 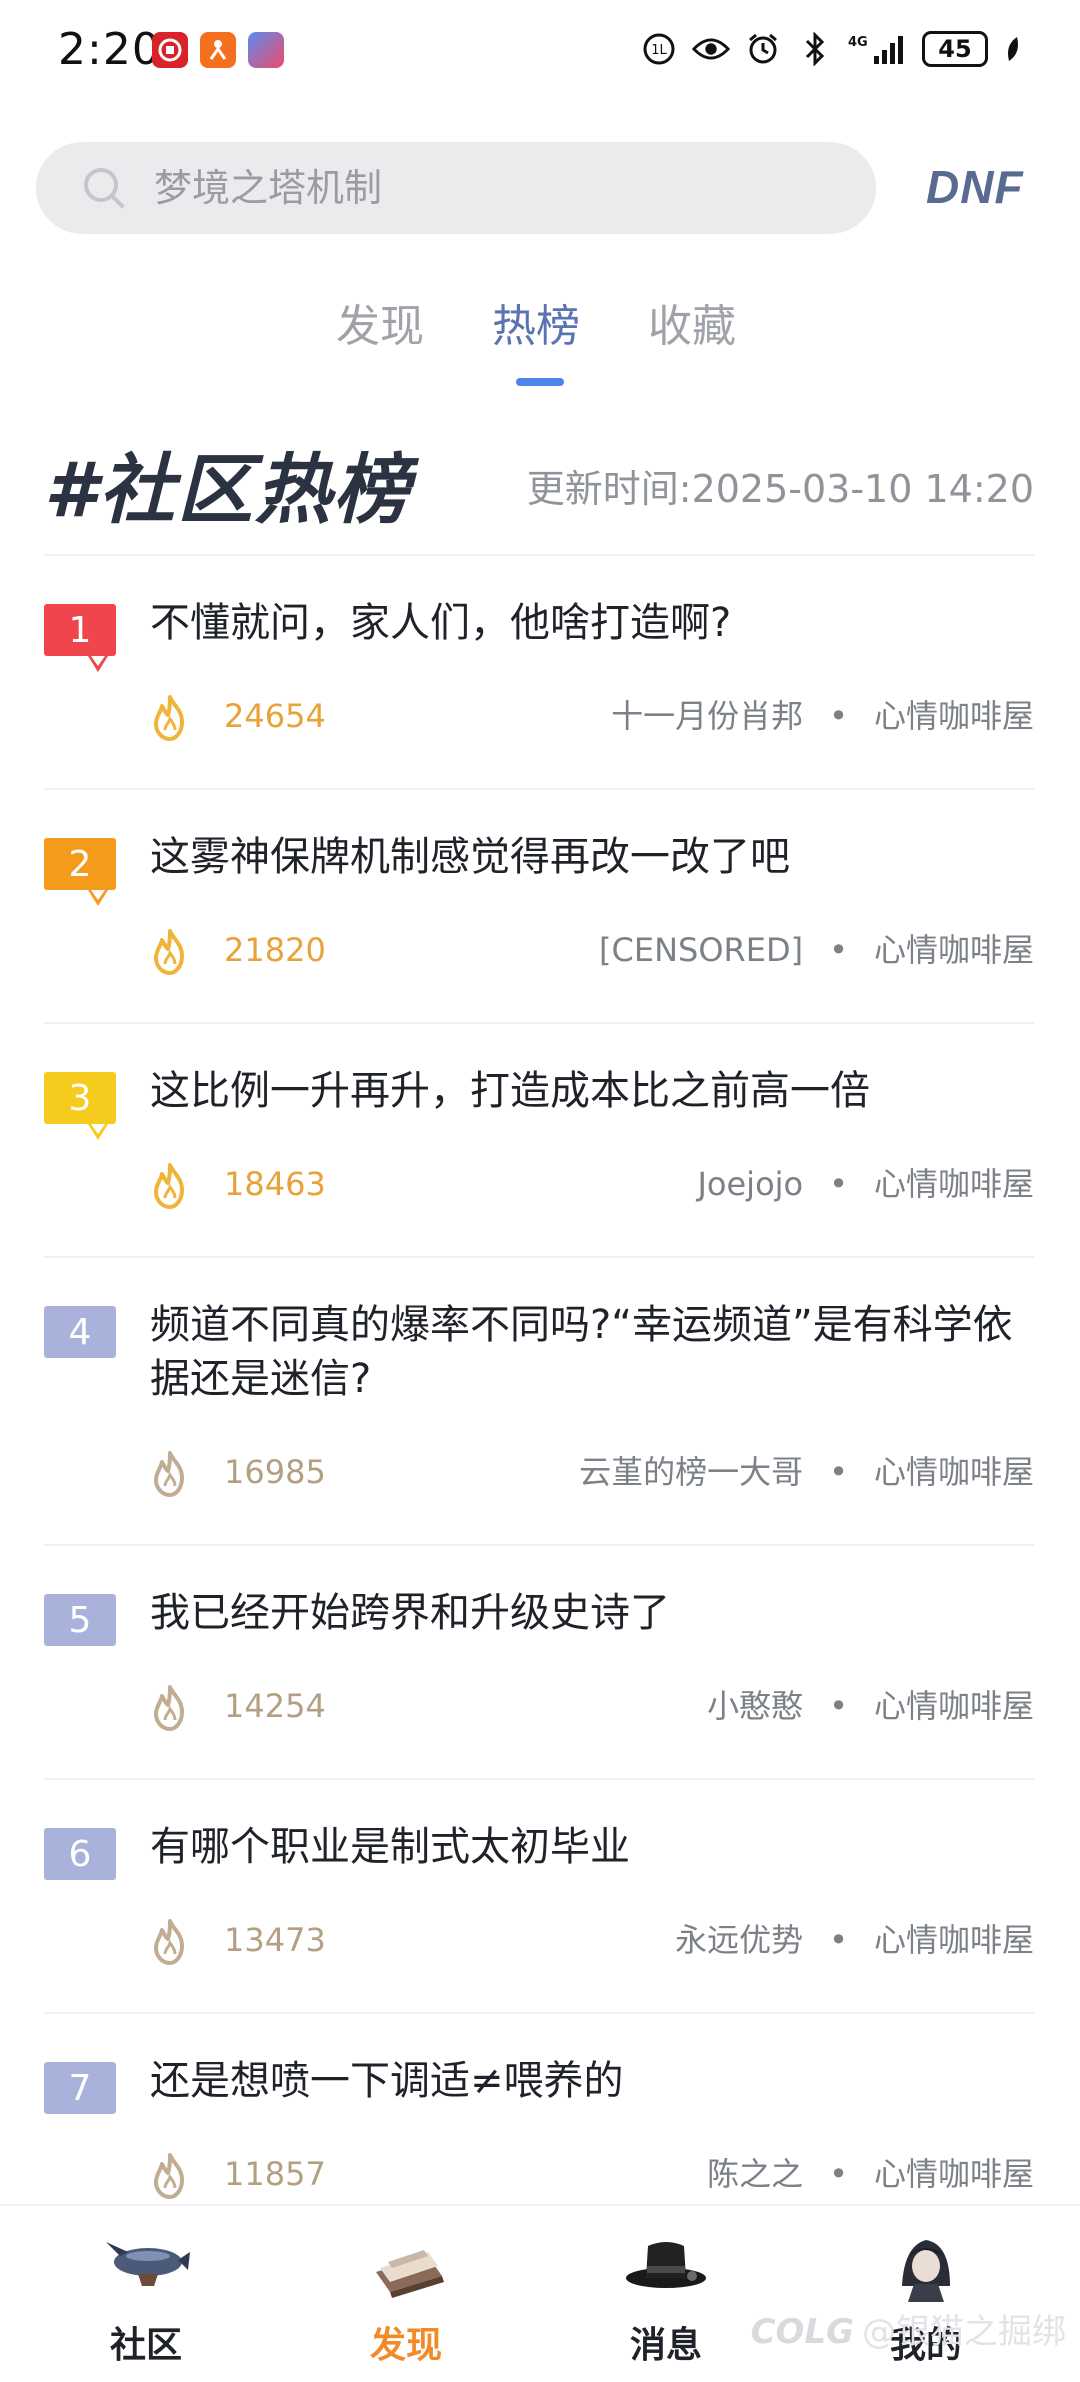 I want to click on author-name: Joejojo, so click(x=750, y=1184).